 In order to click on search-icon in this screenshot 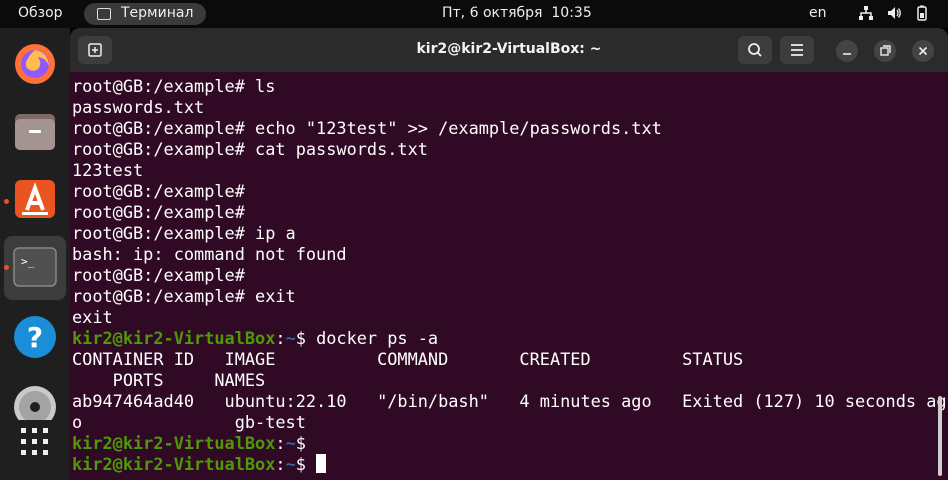, I will do `click(755, 50)`.